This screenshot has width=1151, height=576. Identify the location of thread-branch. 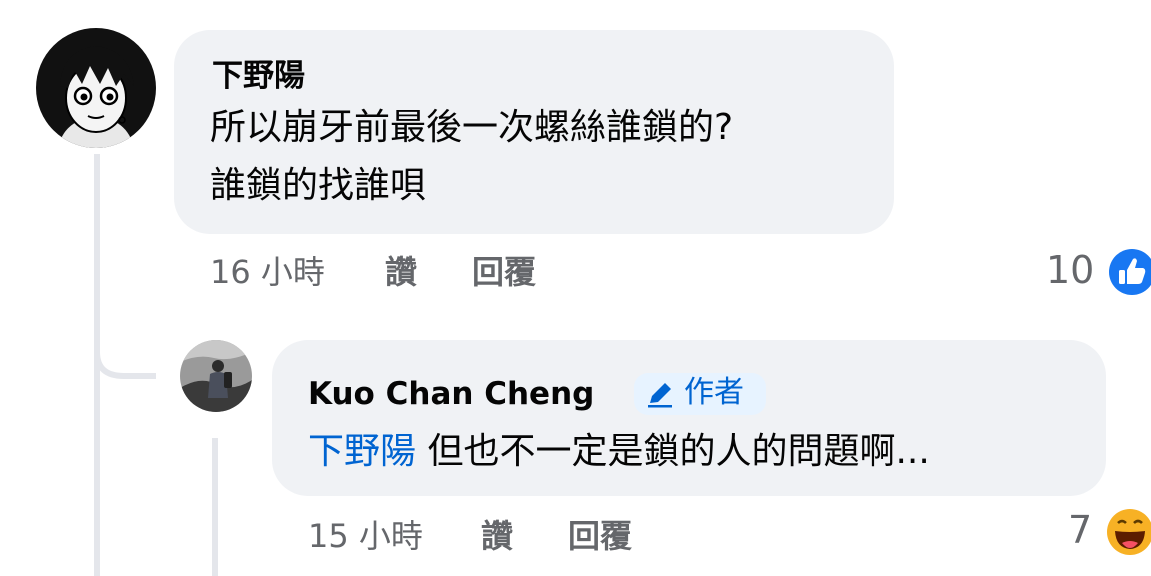
(125, 354).